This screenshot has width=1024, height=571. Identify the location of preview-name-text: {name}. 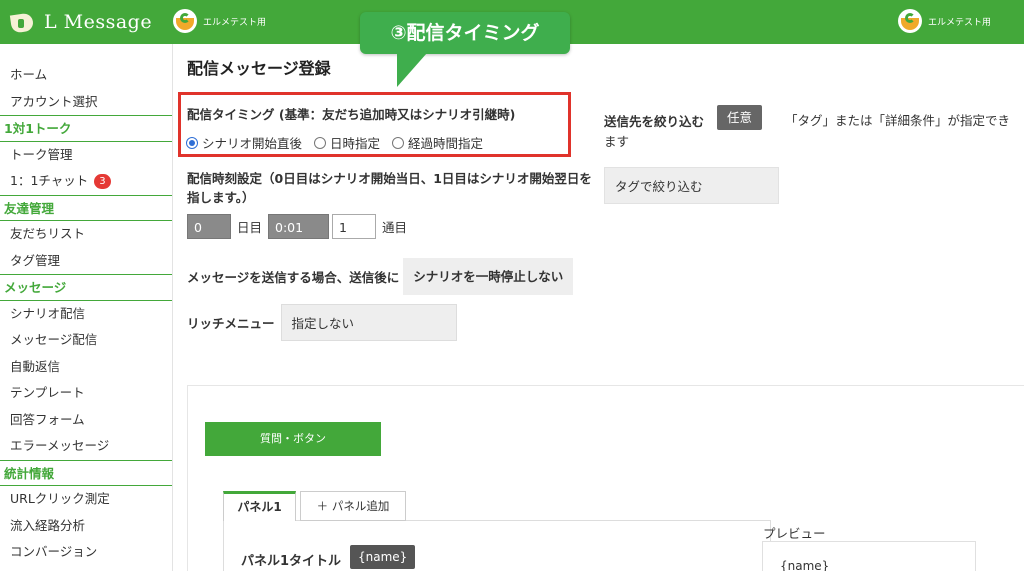
(805, 565).